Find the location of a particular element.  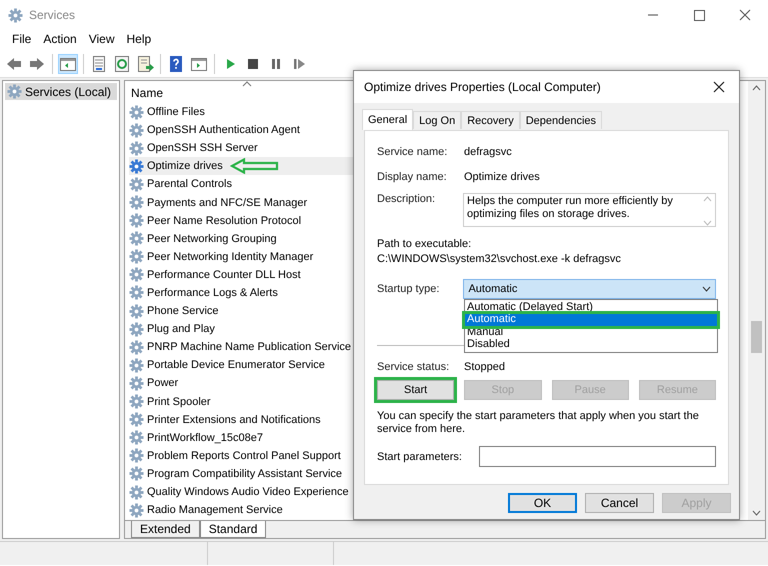

service-name: PNRP Machine Name Publication Service is located at coordinates (249, 347).